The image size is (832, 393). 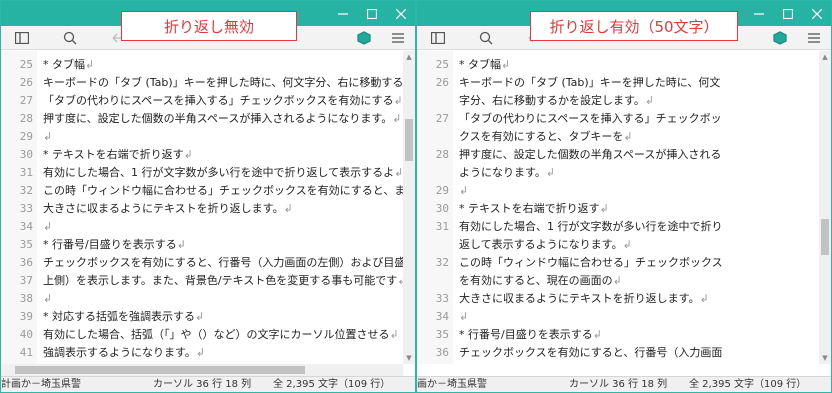 I want to click on editor-line: の左側）および目盛り（入力画面の↲, so click(x=618, y=363).